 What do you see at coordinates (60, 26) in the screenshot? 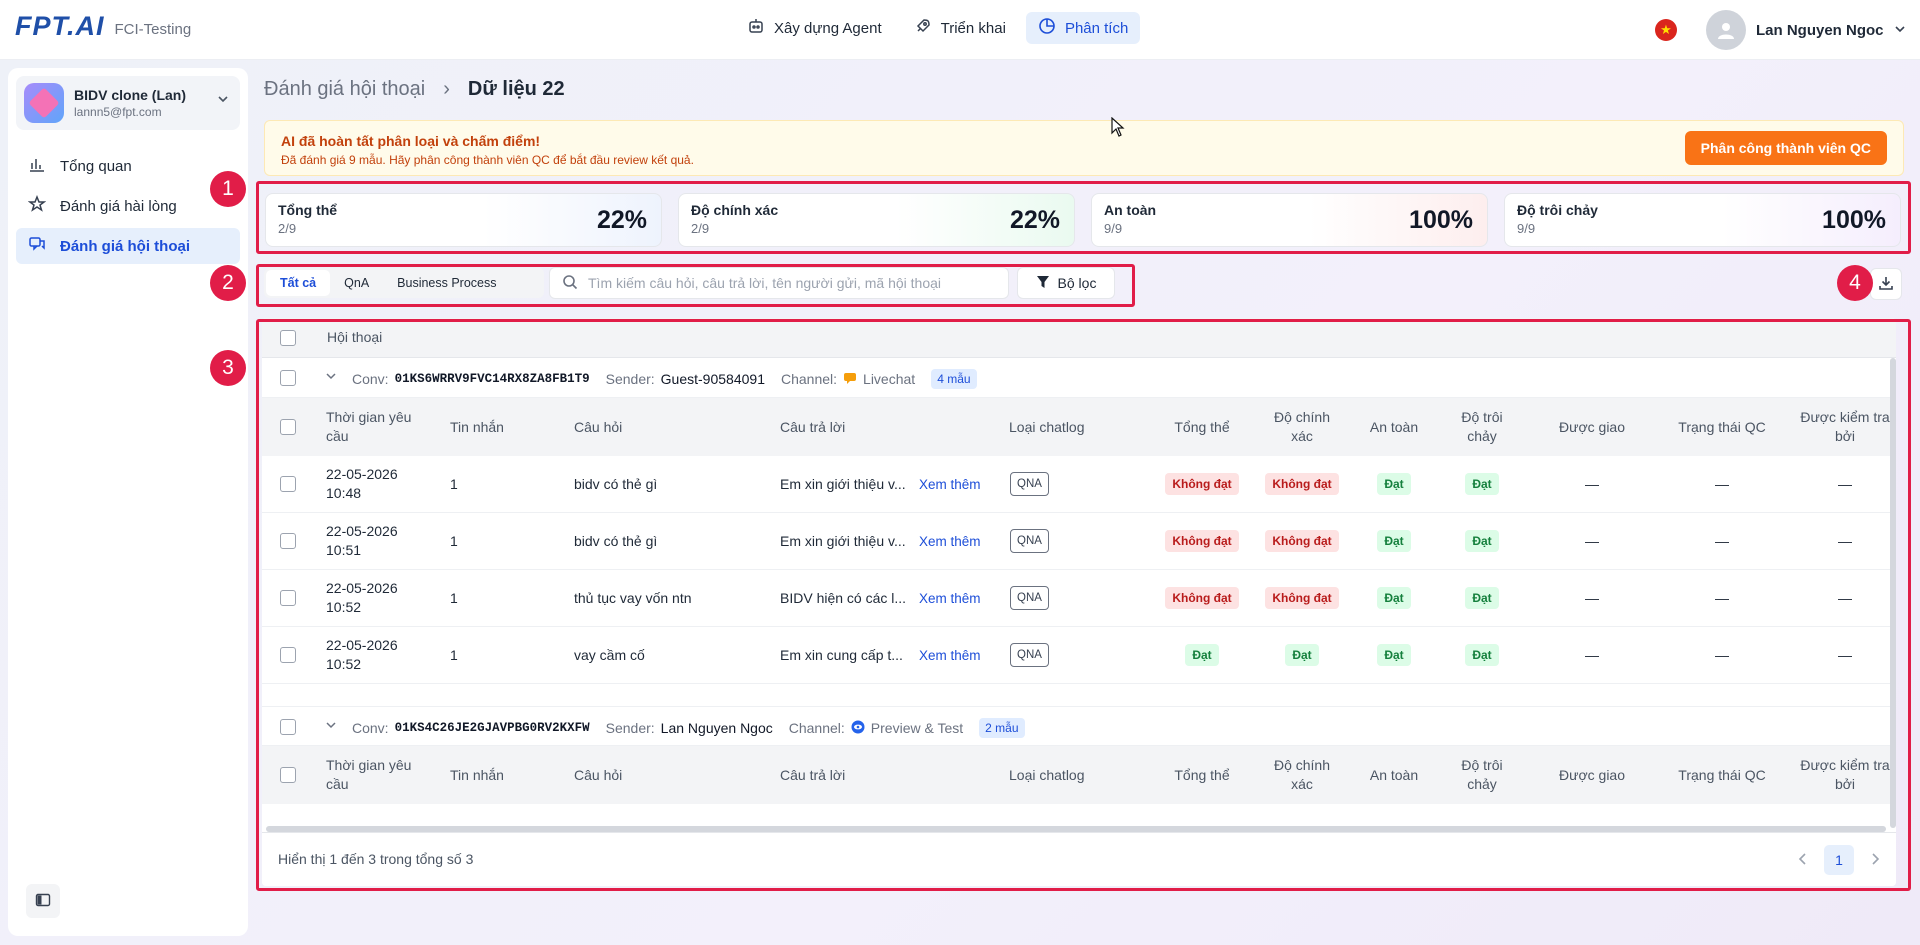
I see `logo-text: FPT.AI` at bounding box center [60, 26].